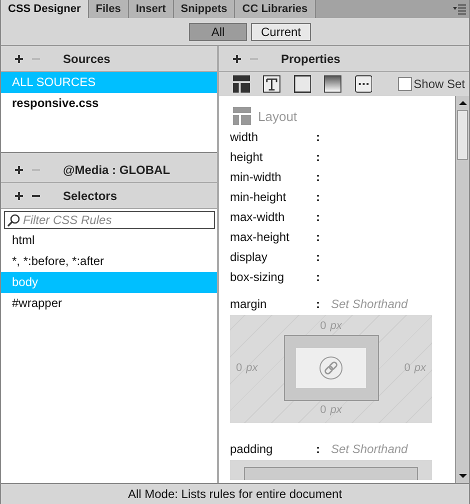  I want to click on tab: CSS Designer, so click(45, 9).